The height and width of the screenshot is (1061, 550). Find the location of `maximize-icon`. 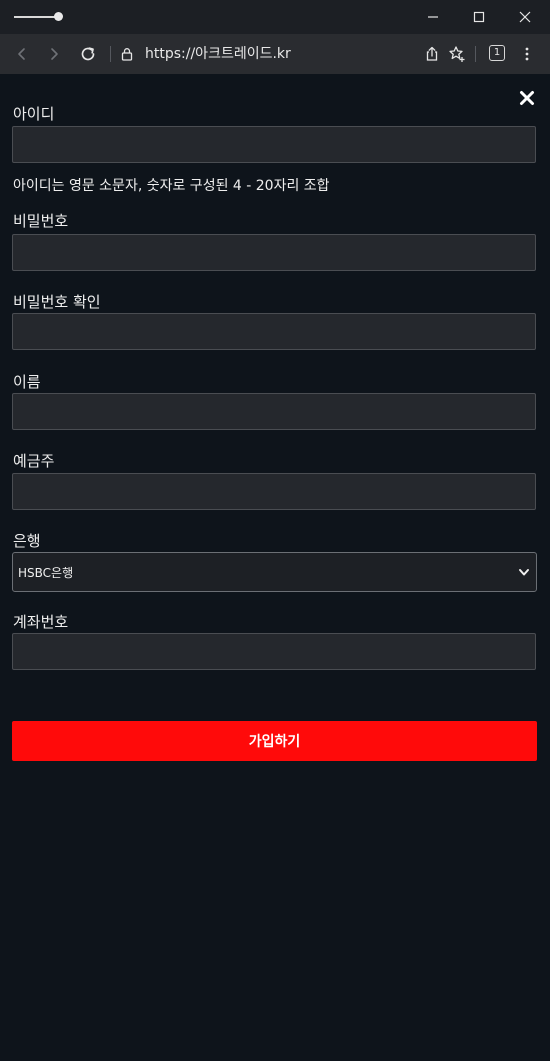

maximize-icon is located at coordinates (479, 17).